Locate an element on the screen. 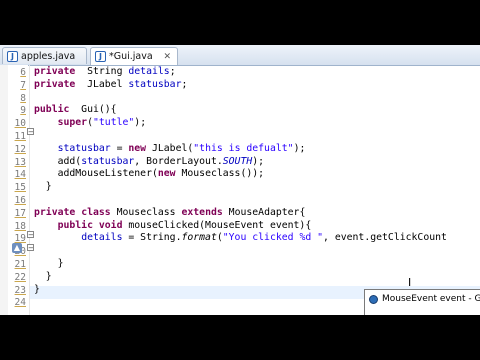  code-line: private String details; is located at coordinates (105, 72).